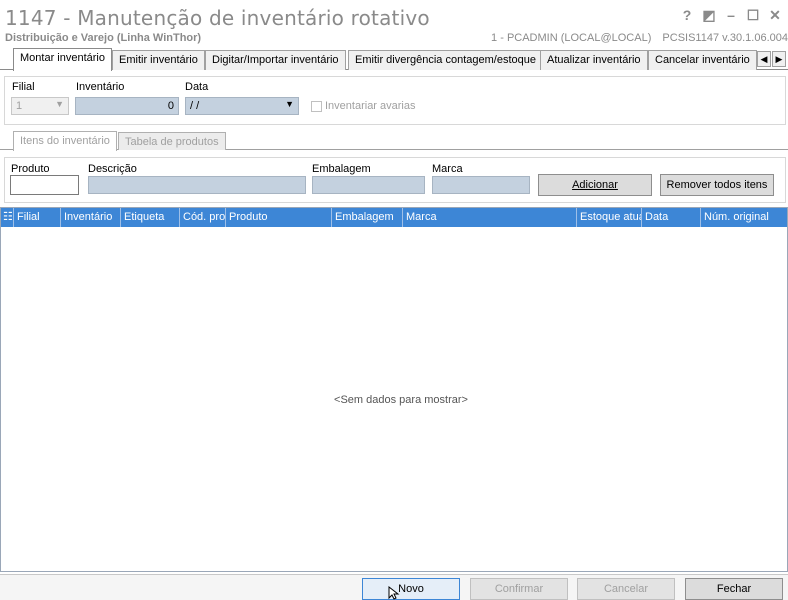 This screenshot has height=600, width=788. What do you see at coordinates (62, 59) in the screenshot?
I see `tab-montar-inventario: Montar inventário` at bounding box center [62, 59].